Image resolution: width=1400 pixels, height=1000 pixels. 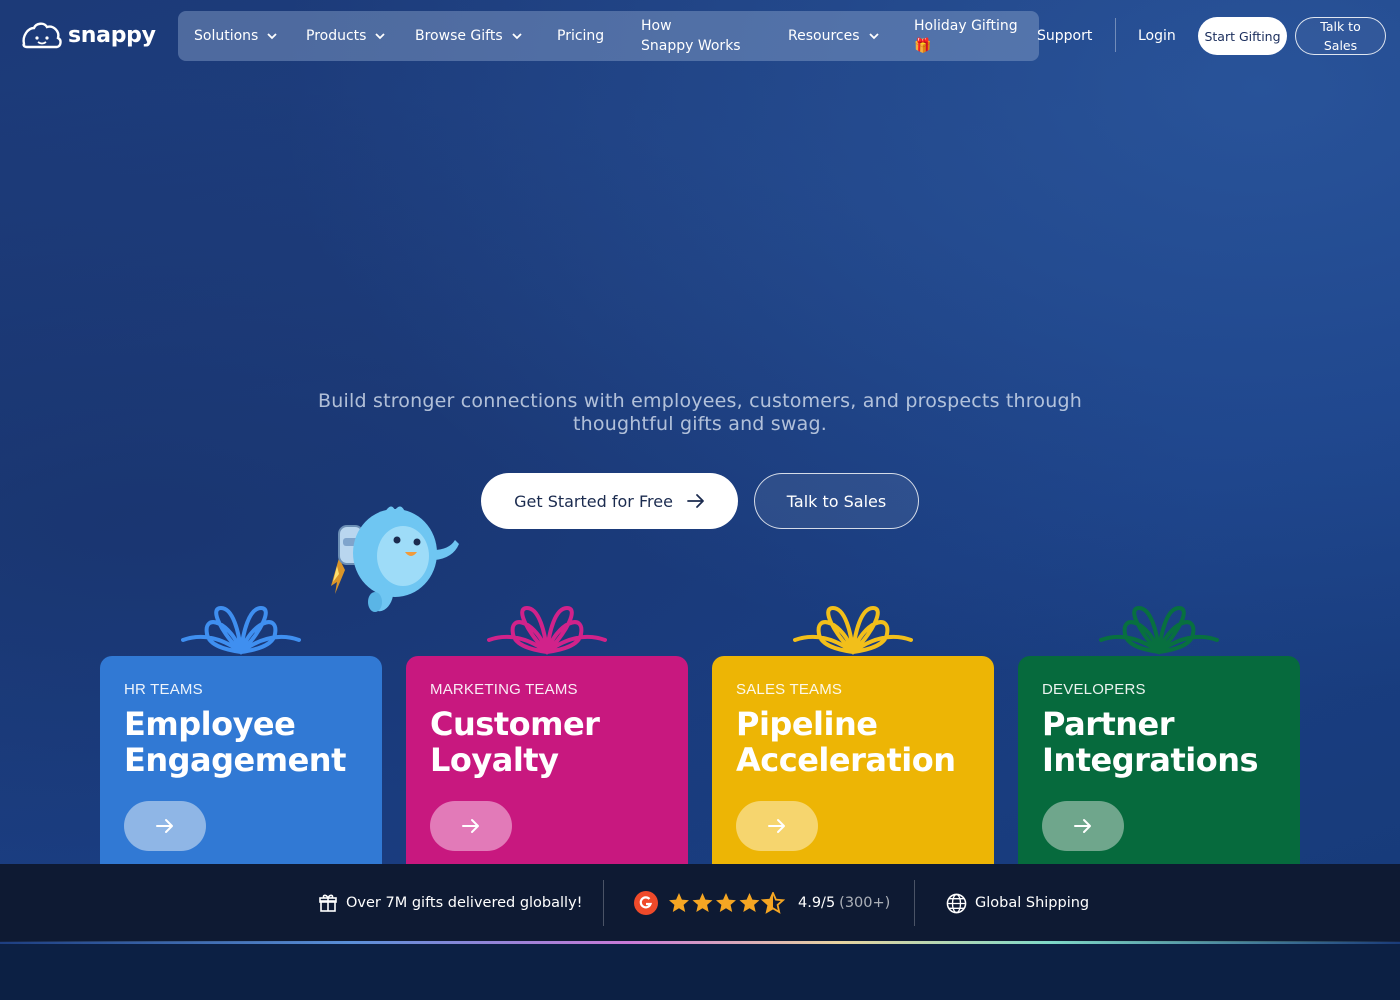 What do you see at coordinates (547, 630) in the screenshot?
I see `card-bow-marketing` at bounding box center [547, 630].